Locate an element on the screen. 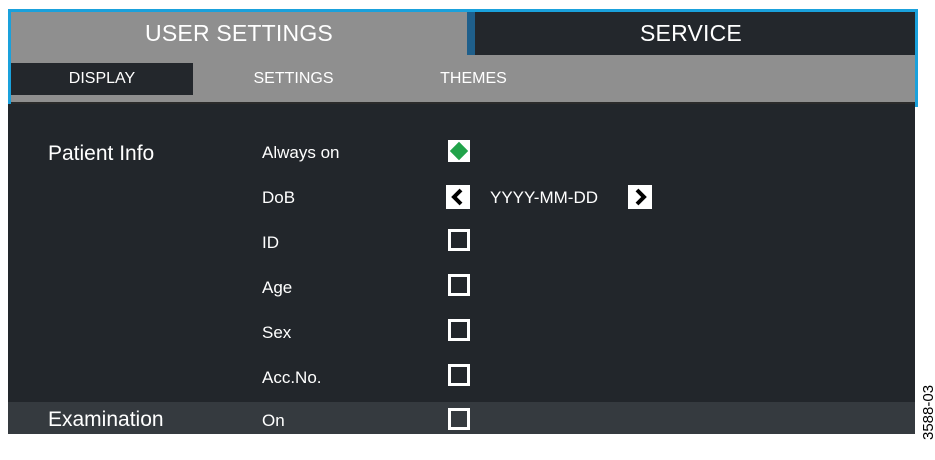 Image resolution: width=935 pixels, height=460 pixels. dob-format-prev-button is located at coordinates (458, 197).